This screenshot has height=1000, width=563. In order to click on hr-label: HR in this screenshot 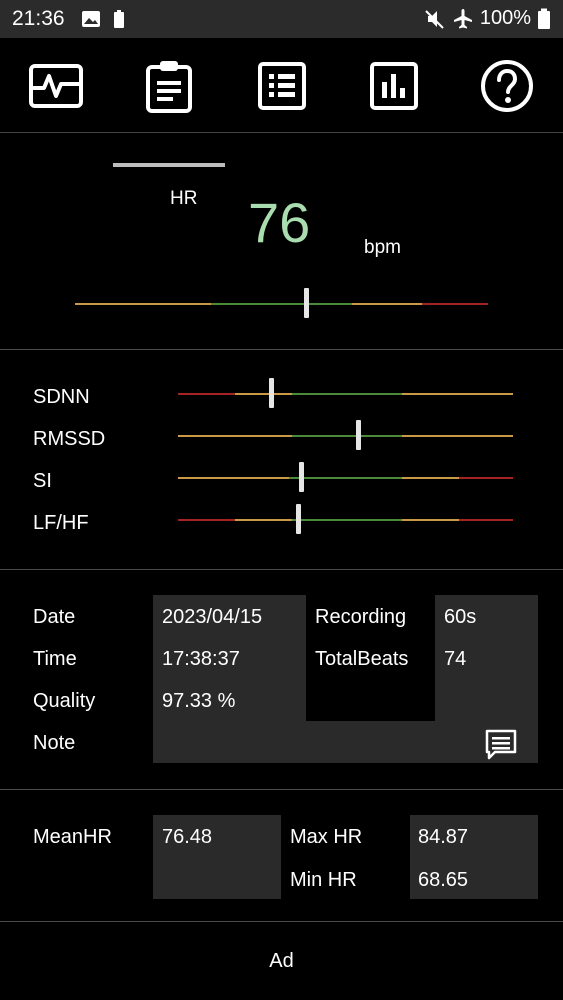, I will do `click(184, 198)`.